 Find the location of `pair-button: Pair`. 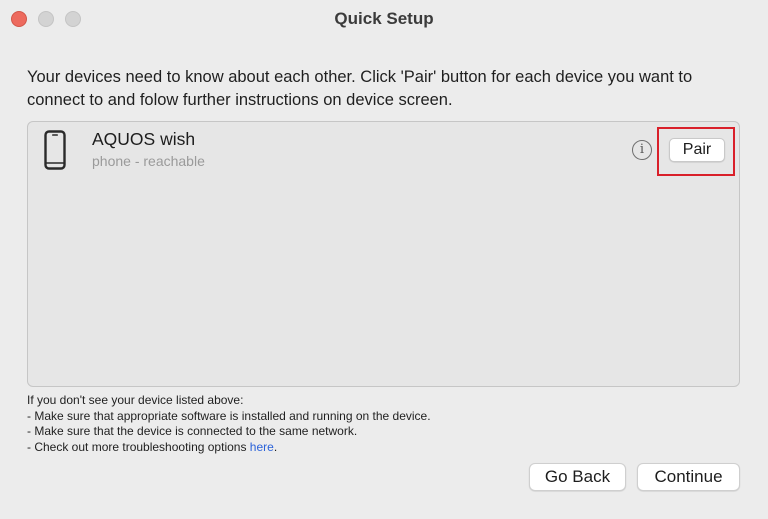

pair-button: Pair is located at coordinates (697, 150).